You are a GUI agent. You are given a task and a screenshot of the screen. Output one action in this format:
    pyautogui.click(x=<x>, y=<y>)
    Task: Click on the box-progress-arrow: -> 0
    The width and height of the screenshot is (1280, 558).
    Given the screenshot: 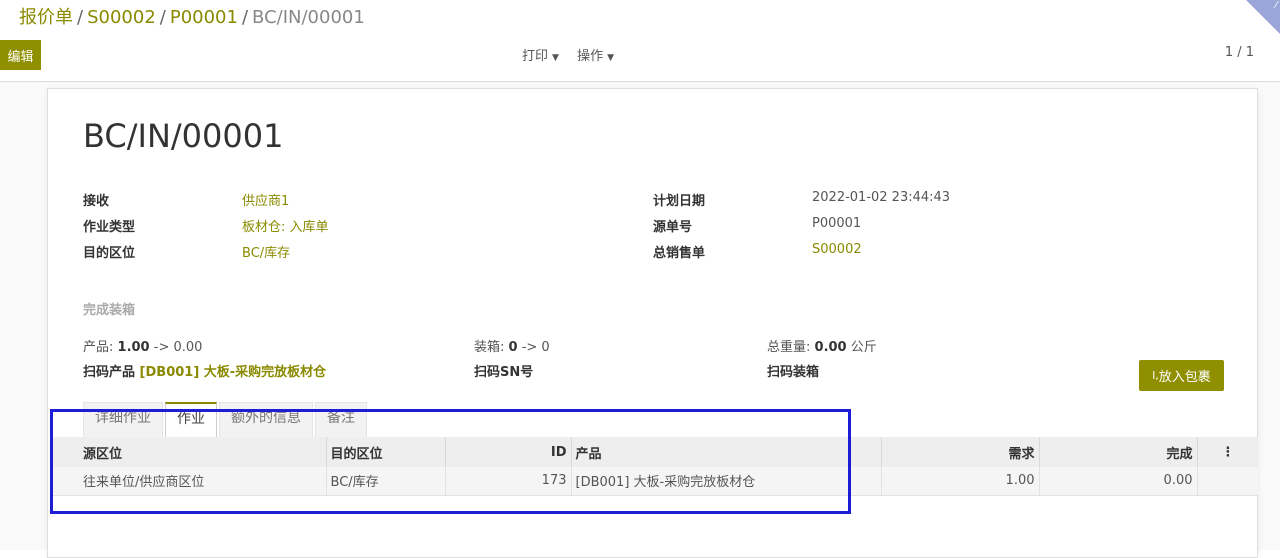 What is the action you would take?
    pyautogui.click(x=535, y=347)
    